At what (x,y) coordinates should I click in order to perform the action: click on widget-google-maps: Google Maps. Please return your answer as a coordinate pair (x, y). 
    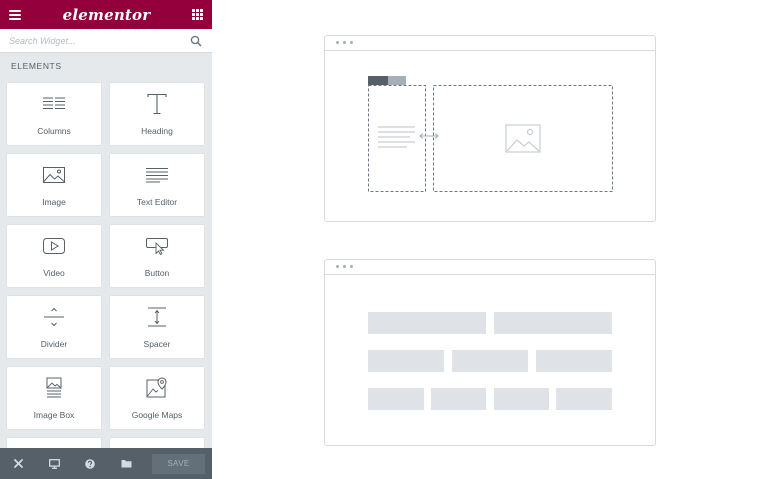
    Looking at the image, I should click on (157, 398).